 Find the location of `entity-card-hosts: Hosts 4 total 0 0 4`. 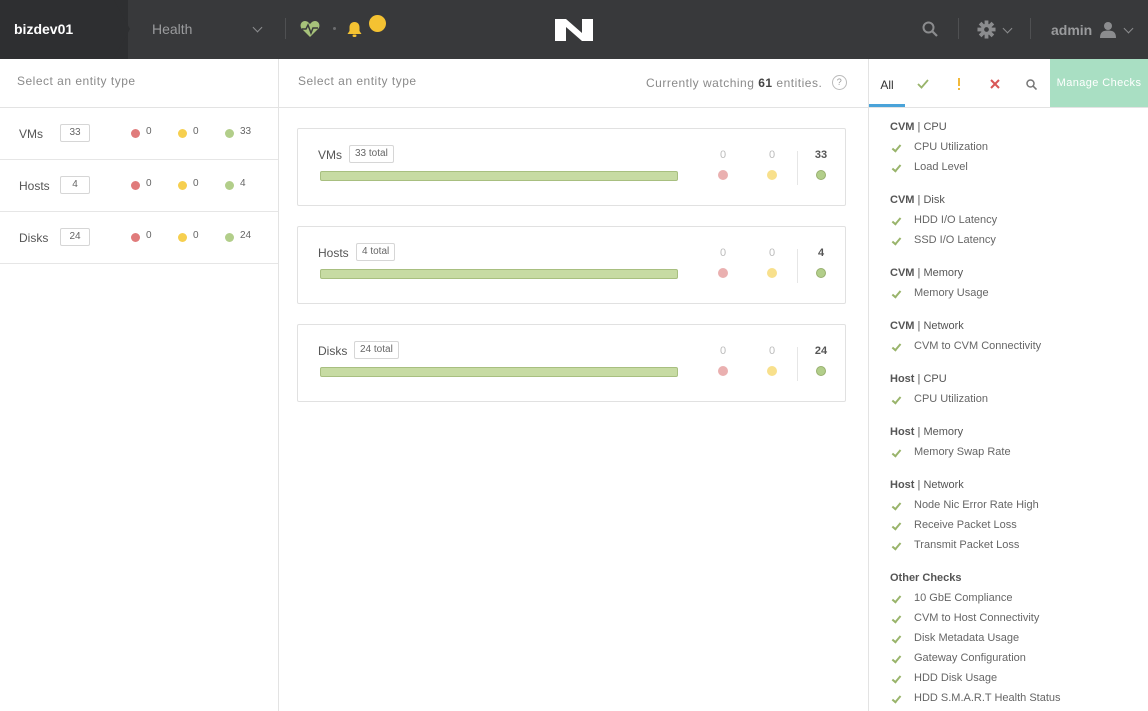

entity-card-hosts: Hosts 4 total 0 0 4 is located at coordinates (571, 265).